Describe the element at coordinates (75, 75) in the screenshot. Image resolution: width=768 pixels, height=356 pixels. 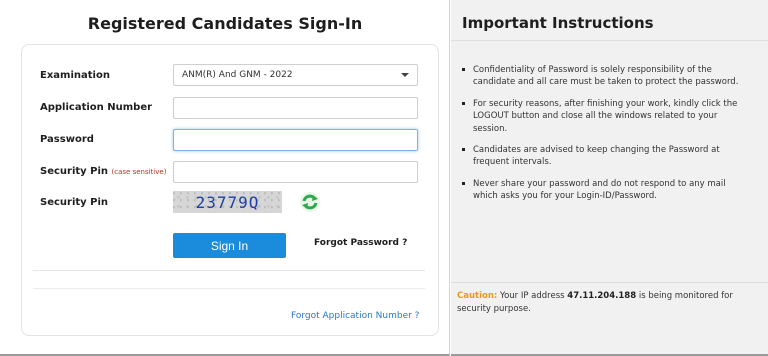
I see `examination-label: Examination` at that location.